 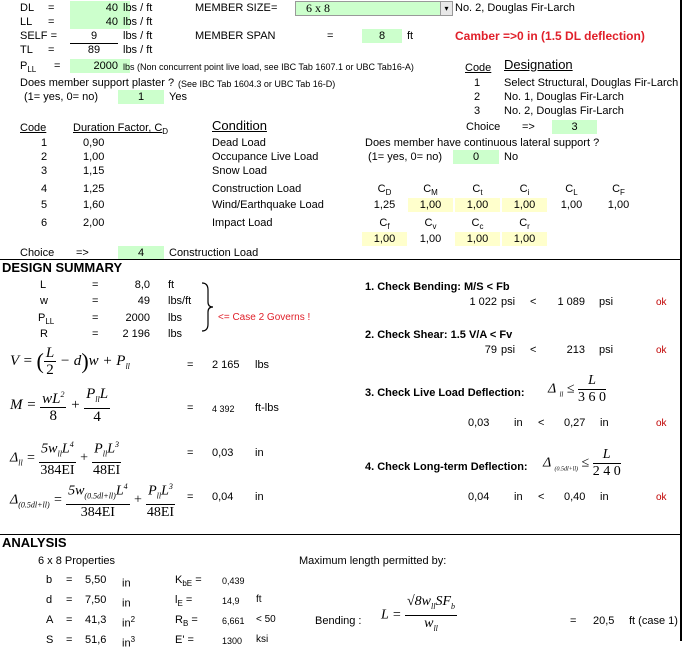 I want to click on check-shear-actual-unit: psi, so click(x=508, y=350).